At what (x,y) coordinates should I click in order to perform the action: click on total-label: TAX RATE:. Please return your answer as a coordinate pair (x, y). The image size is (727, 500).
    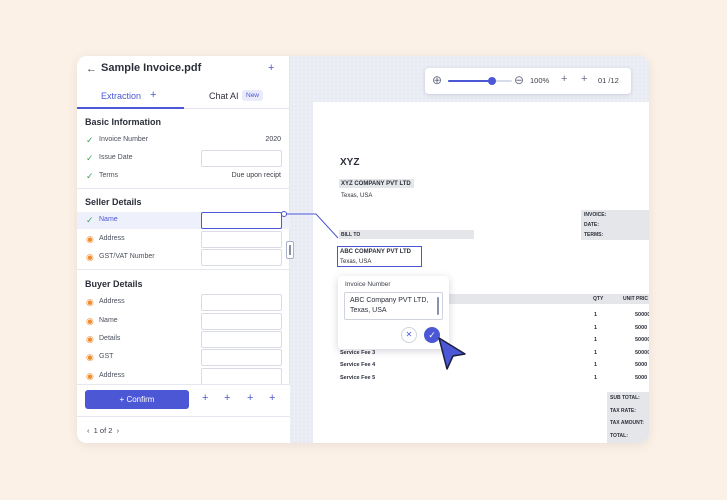
    Looking at the image, I should click on (623, 411).